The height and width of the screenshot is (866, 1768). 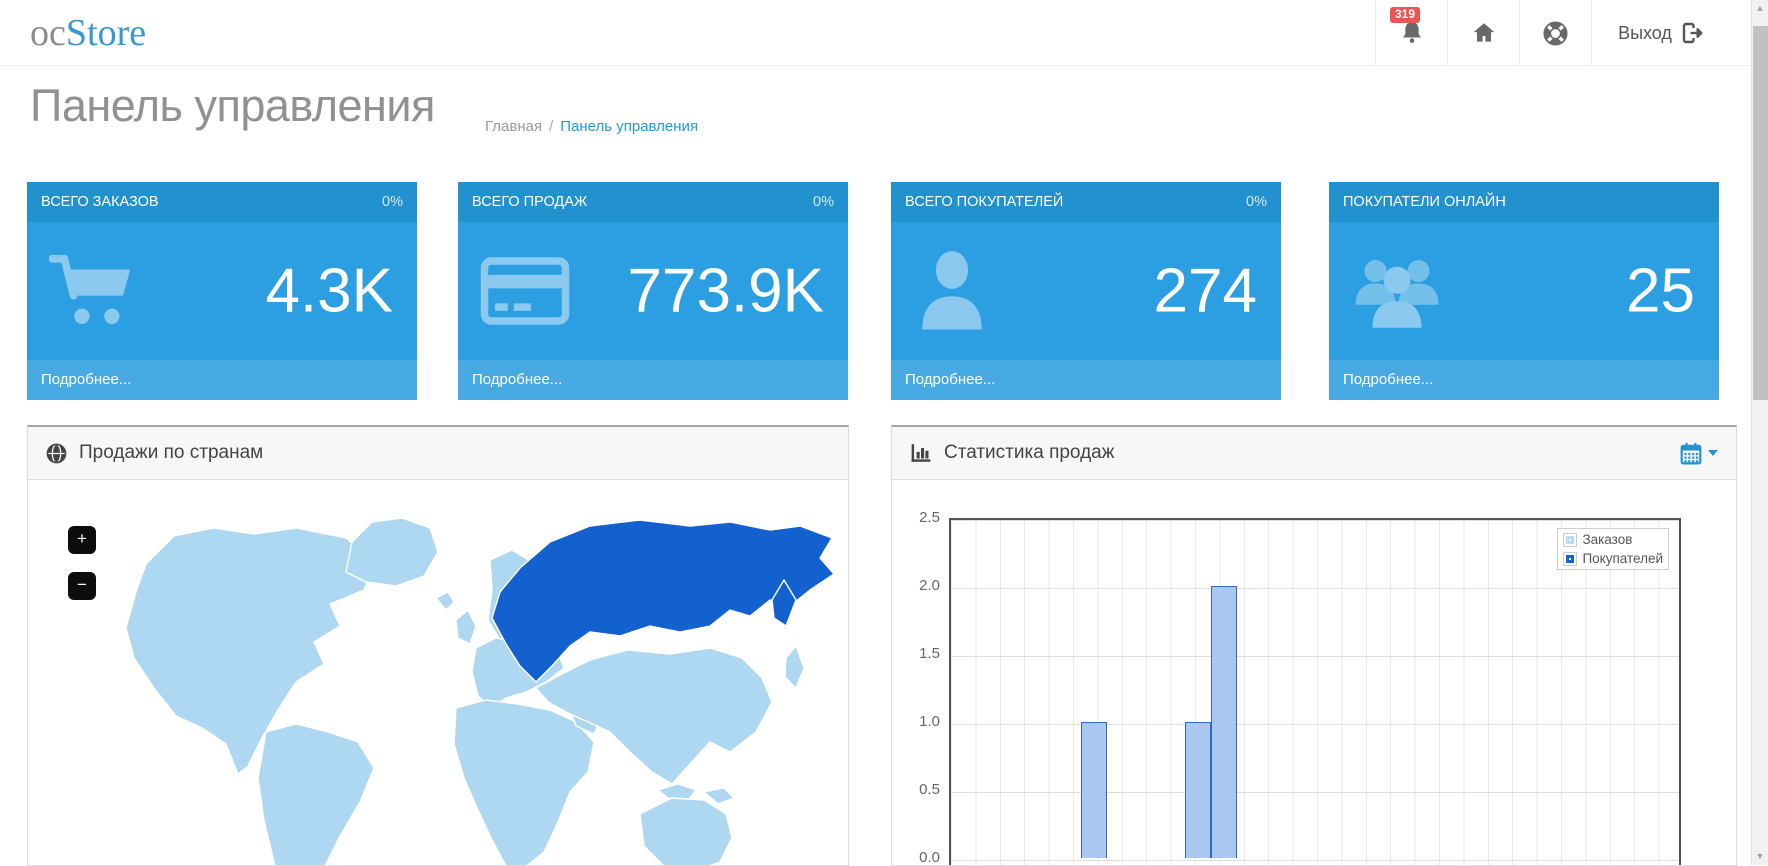 What do you see at coordinates (1760, 856) in the screenshot?
I see `scroll-down-arrow: ▼` at bounding box center [1760, 856].